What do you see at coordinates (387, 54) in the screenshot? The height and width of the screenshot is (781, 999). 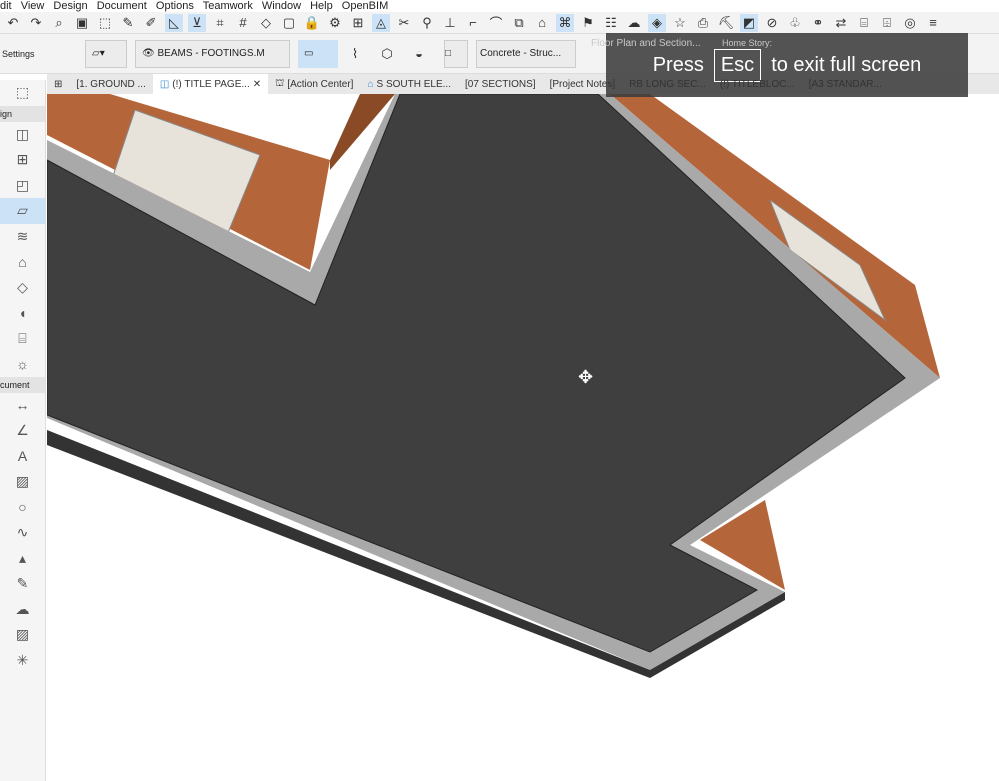 I see `slanted-beam-icon: ⬡` at bounding box center [387, 54].